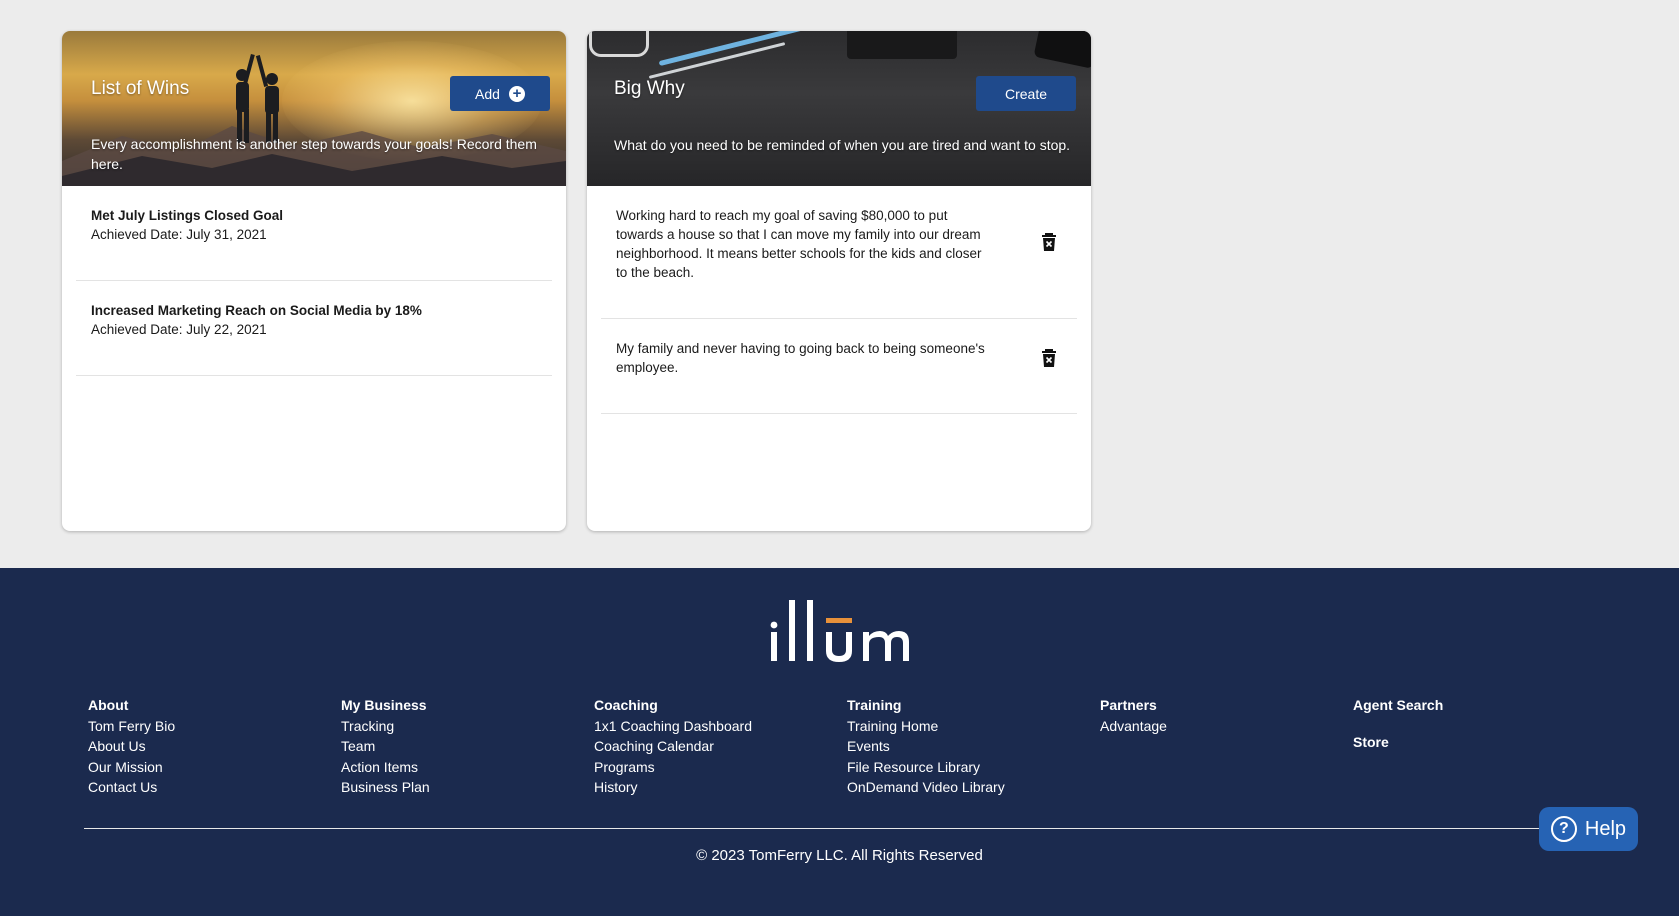  Describe the element at coordinates (131, 767) in the screenshot. I see `footer-link: Our Mission` at that location.